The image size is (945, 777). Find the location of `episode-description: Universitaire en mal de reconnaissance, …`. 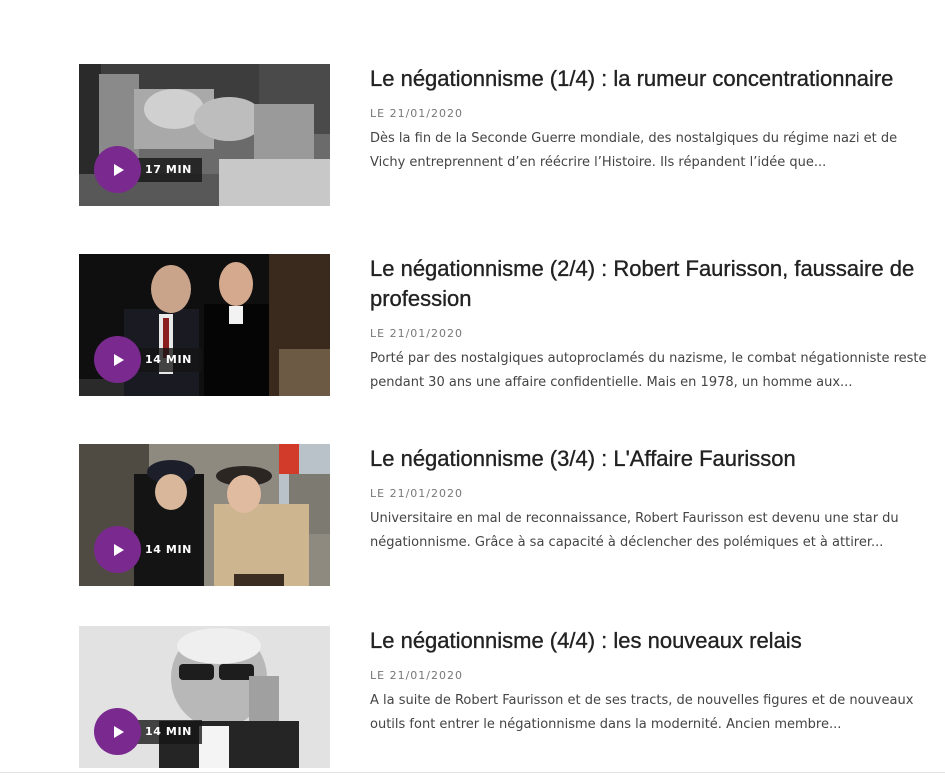

episode-description: Universitaire en mal de reconnaissance, … is located at coordinates (634, 530).